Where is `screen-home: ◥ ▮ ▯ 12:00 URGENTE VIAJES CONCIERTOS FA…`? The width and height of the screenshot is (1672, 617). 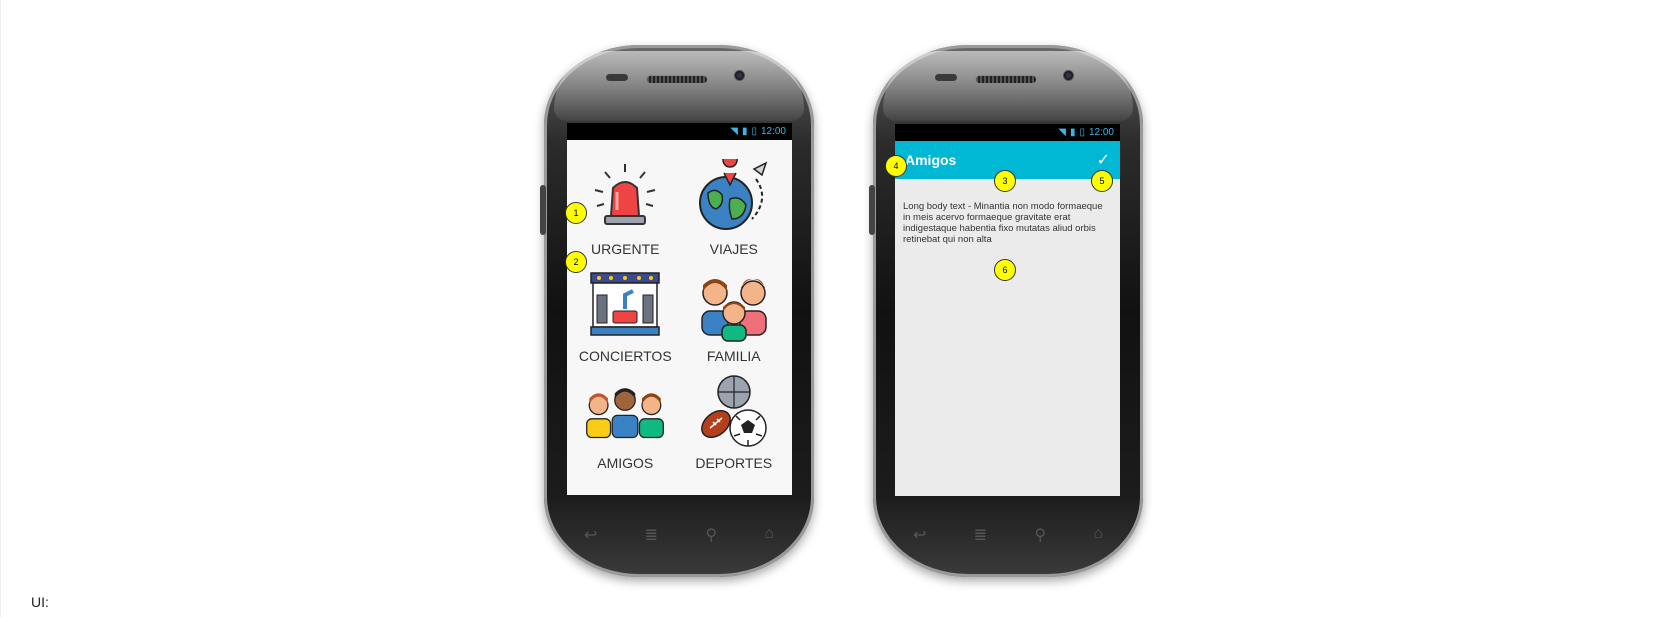
screen-home: ◥ ▮ ▯ 12:00 URGENTE VIAJES CONCIERTOS FA… is located at coordinates (679, 309).